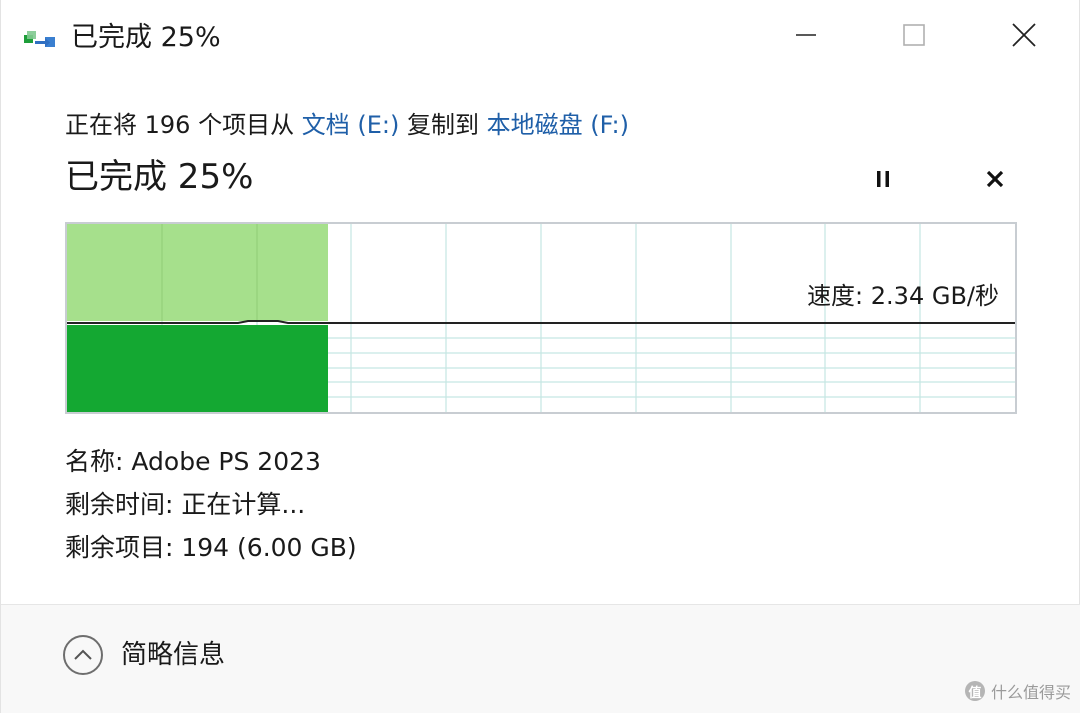  I want to click on stop-button, so click(995, 181).